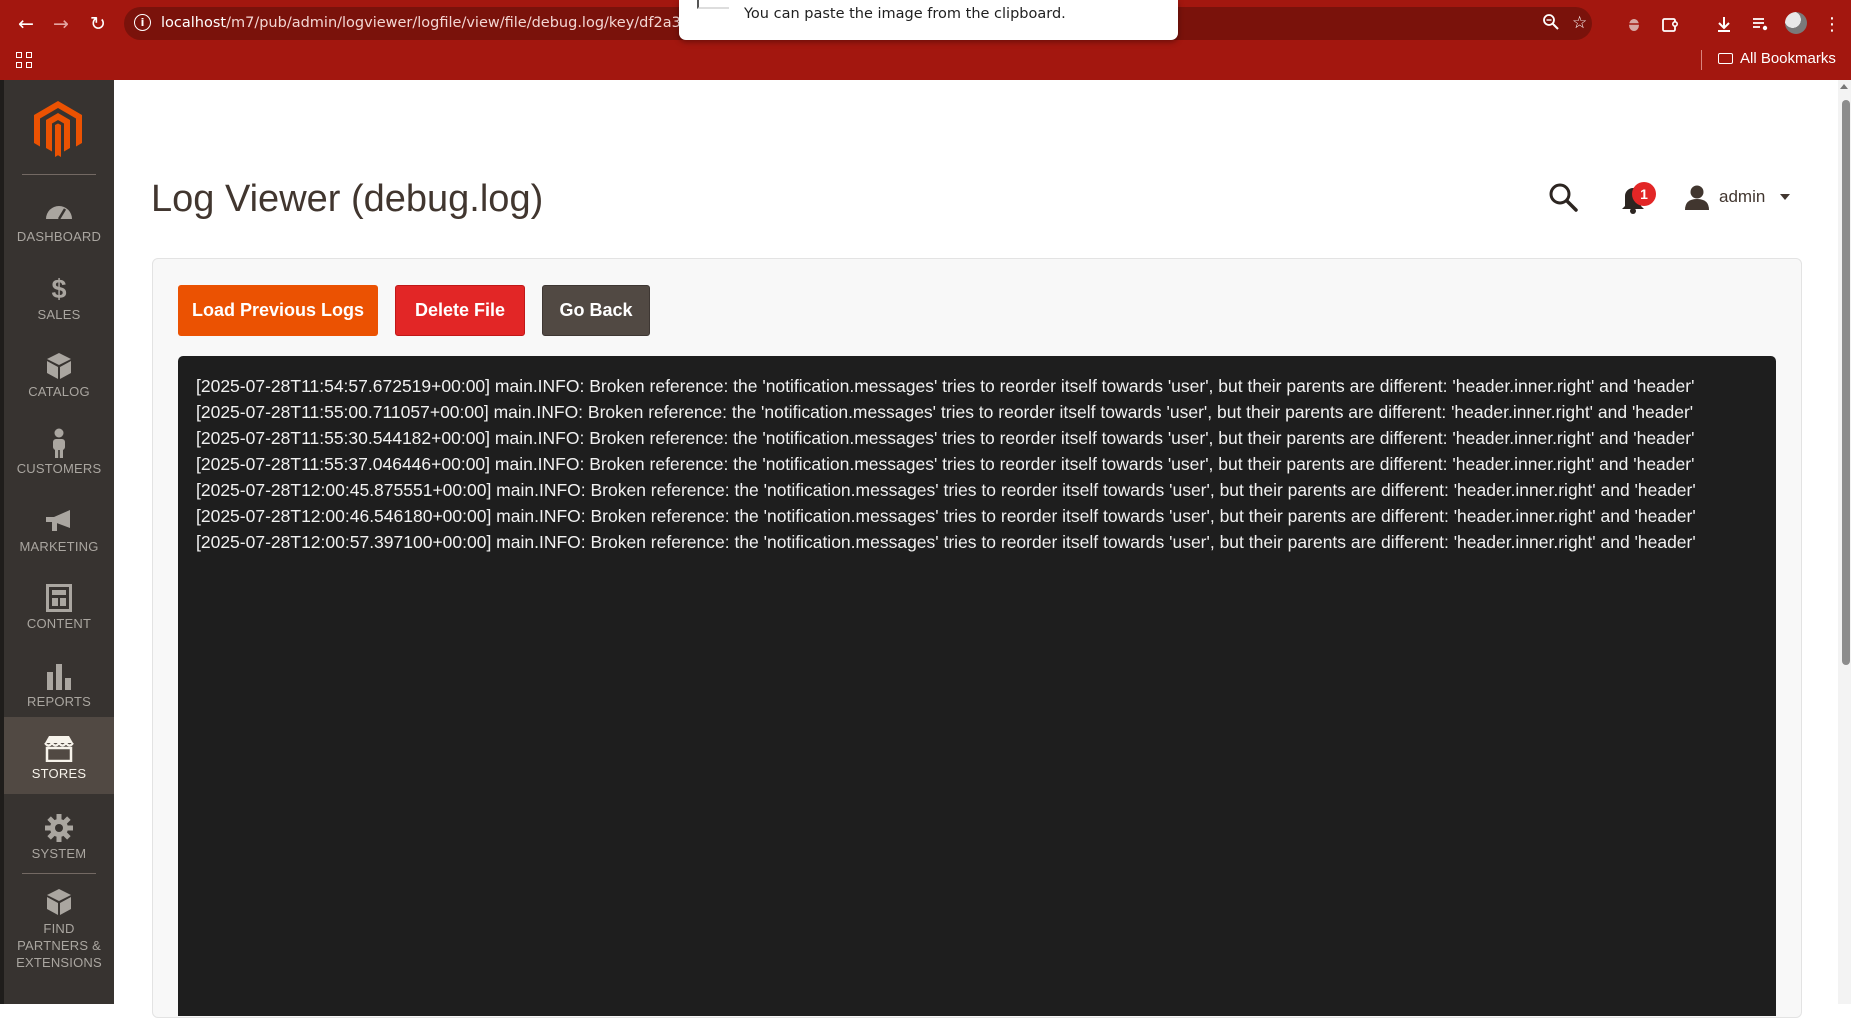 The image size is (1851, 1018). I want to click on media-control-icon, so click(1760, 24).